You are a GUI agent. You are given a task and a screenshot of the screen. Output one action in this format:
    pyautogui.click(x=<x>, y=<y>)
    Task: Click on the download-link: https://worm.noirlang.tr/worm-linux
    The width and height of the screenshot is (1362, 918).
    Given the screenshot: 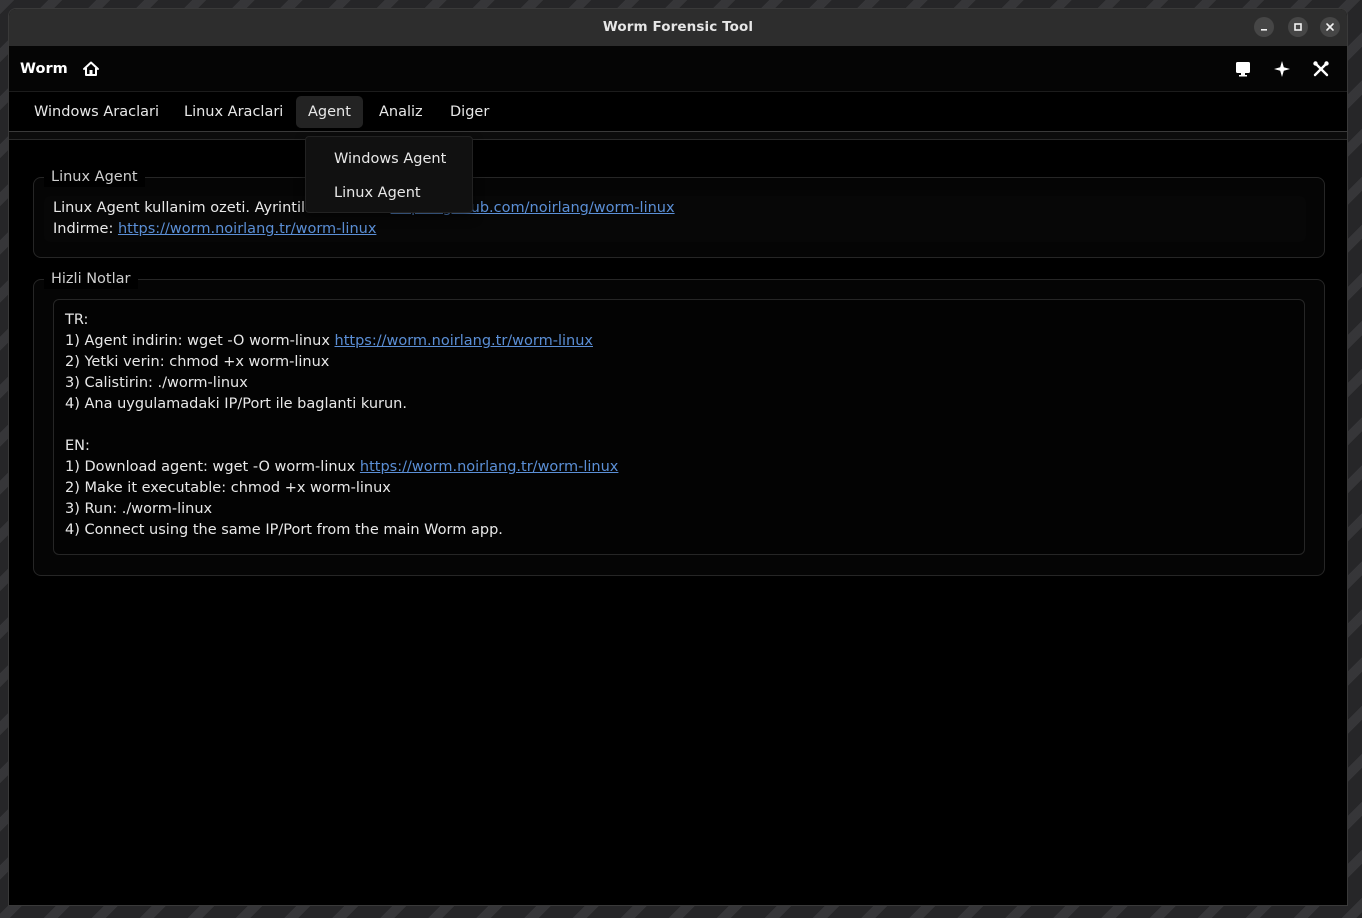 What is the action you would take?
    pyautogui.click(x=247, y=229)
    